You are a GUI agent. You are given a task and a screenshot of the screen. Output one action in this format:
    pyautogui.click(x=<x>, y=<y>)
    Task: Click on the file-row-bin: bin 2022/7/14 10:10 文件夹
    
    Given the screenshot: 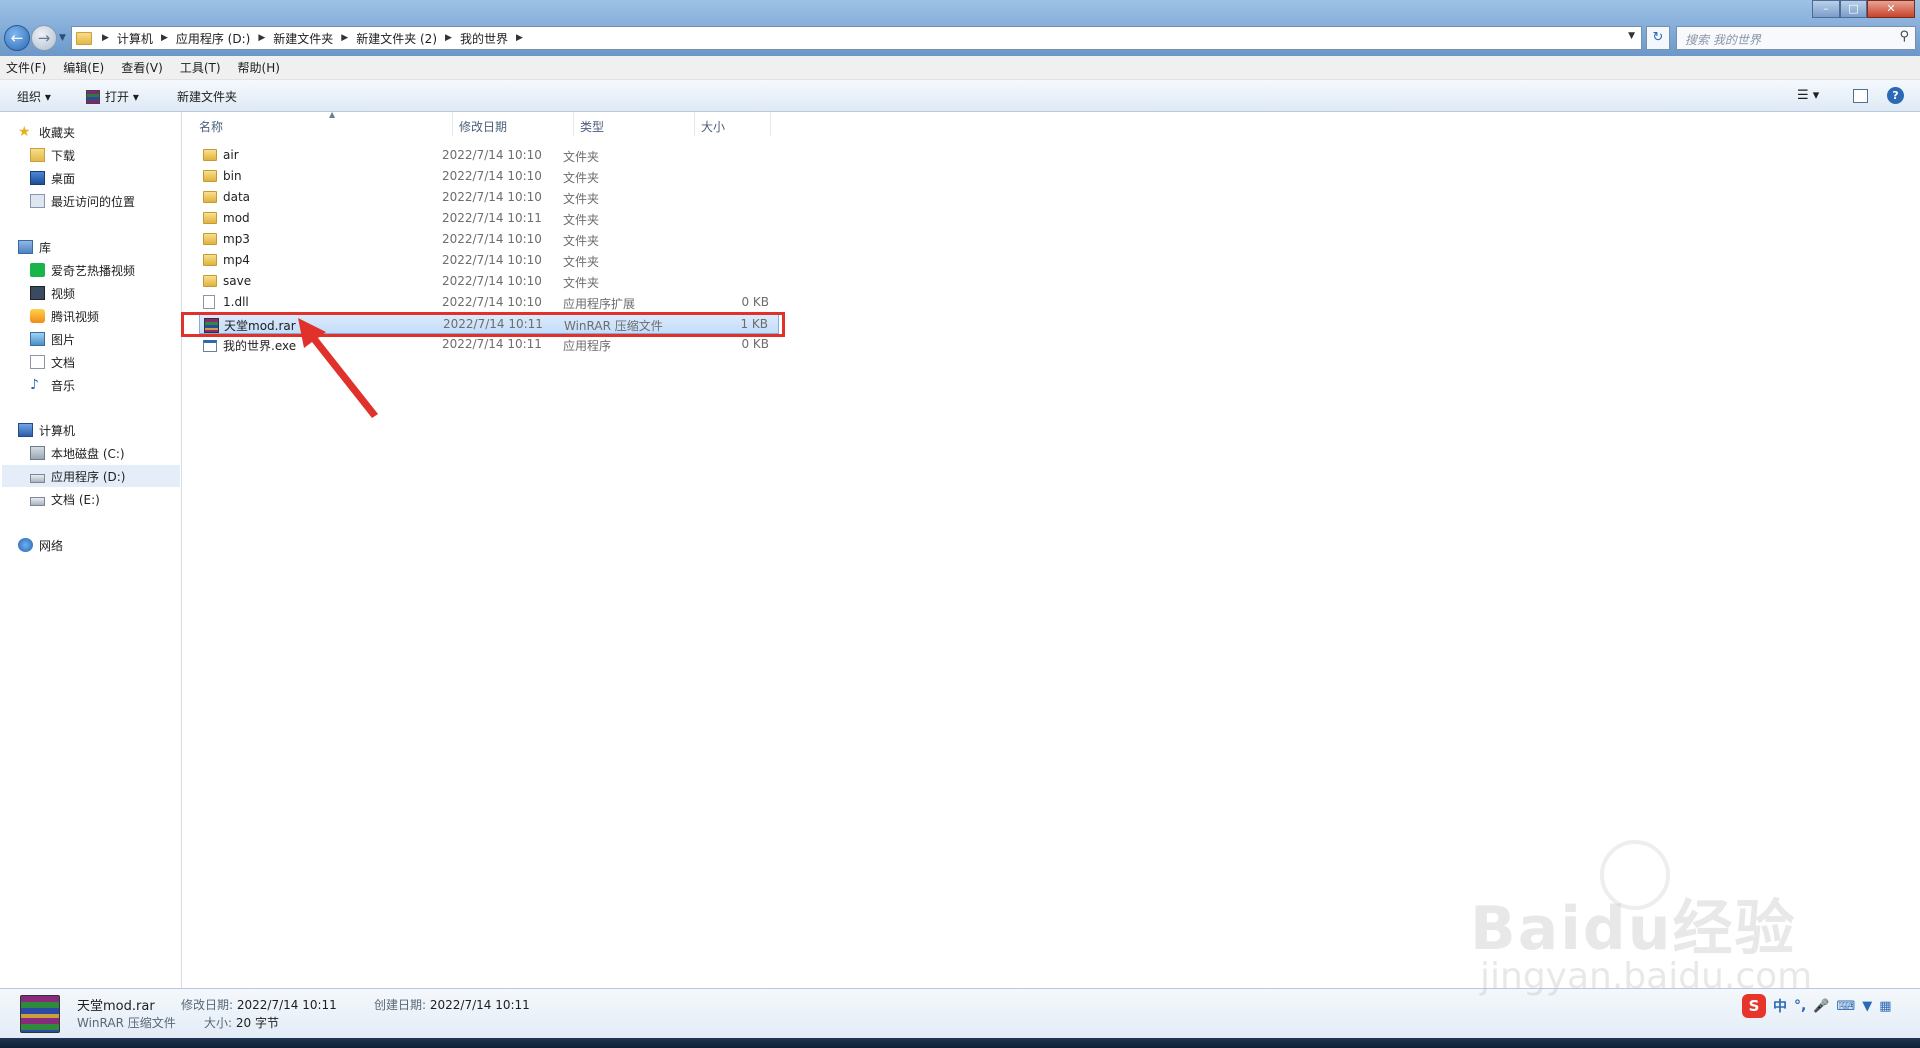 What is the action you would take?
    pyautogui.click(x=489, y=176)
    